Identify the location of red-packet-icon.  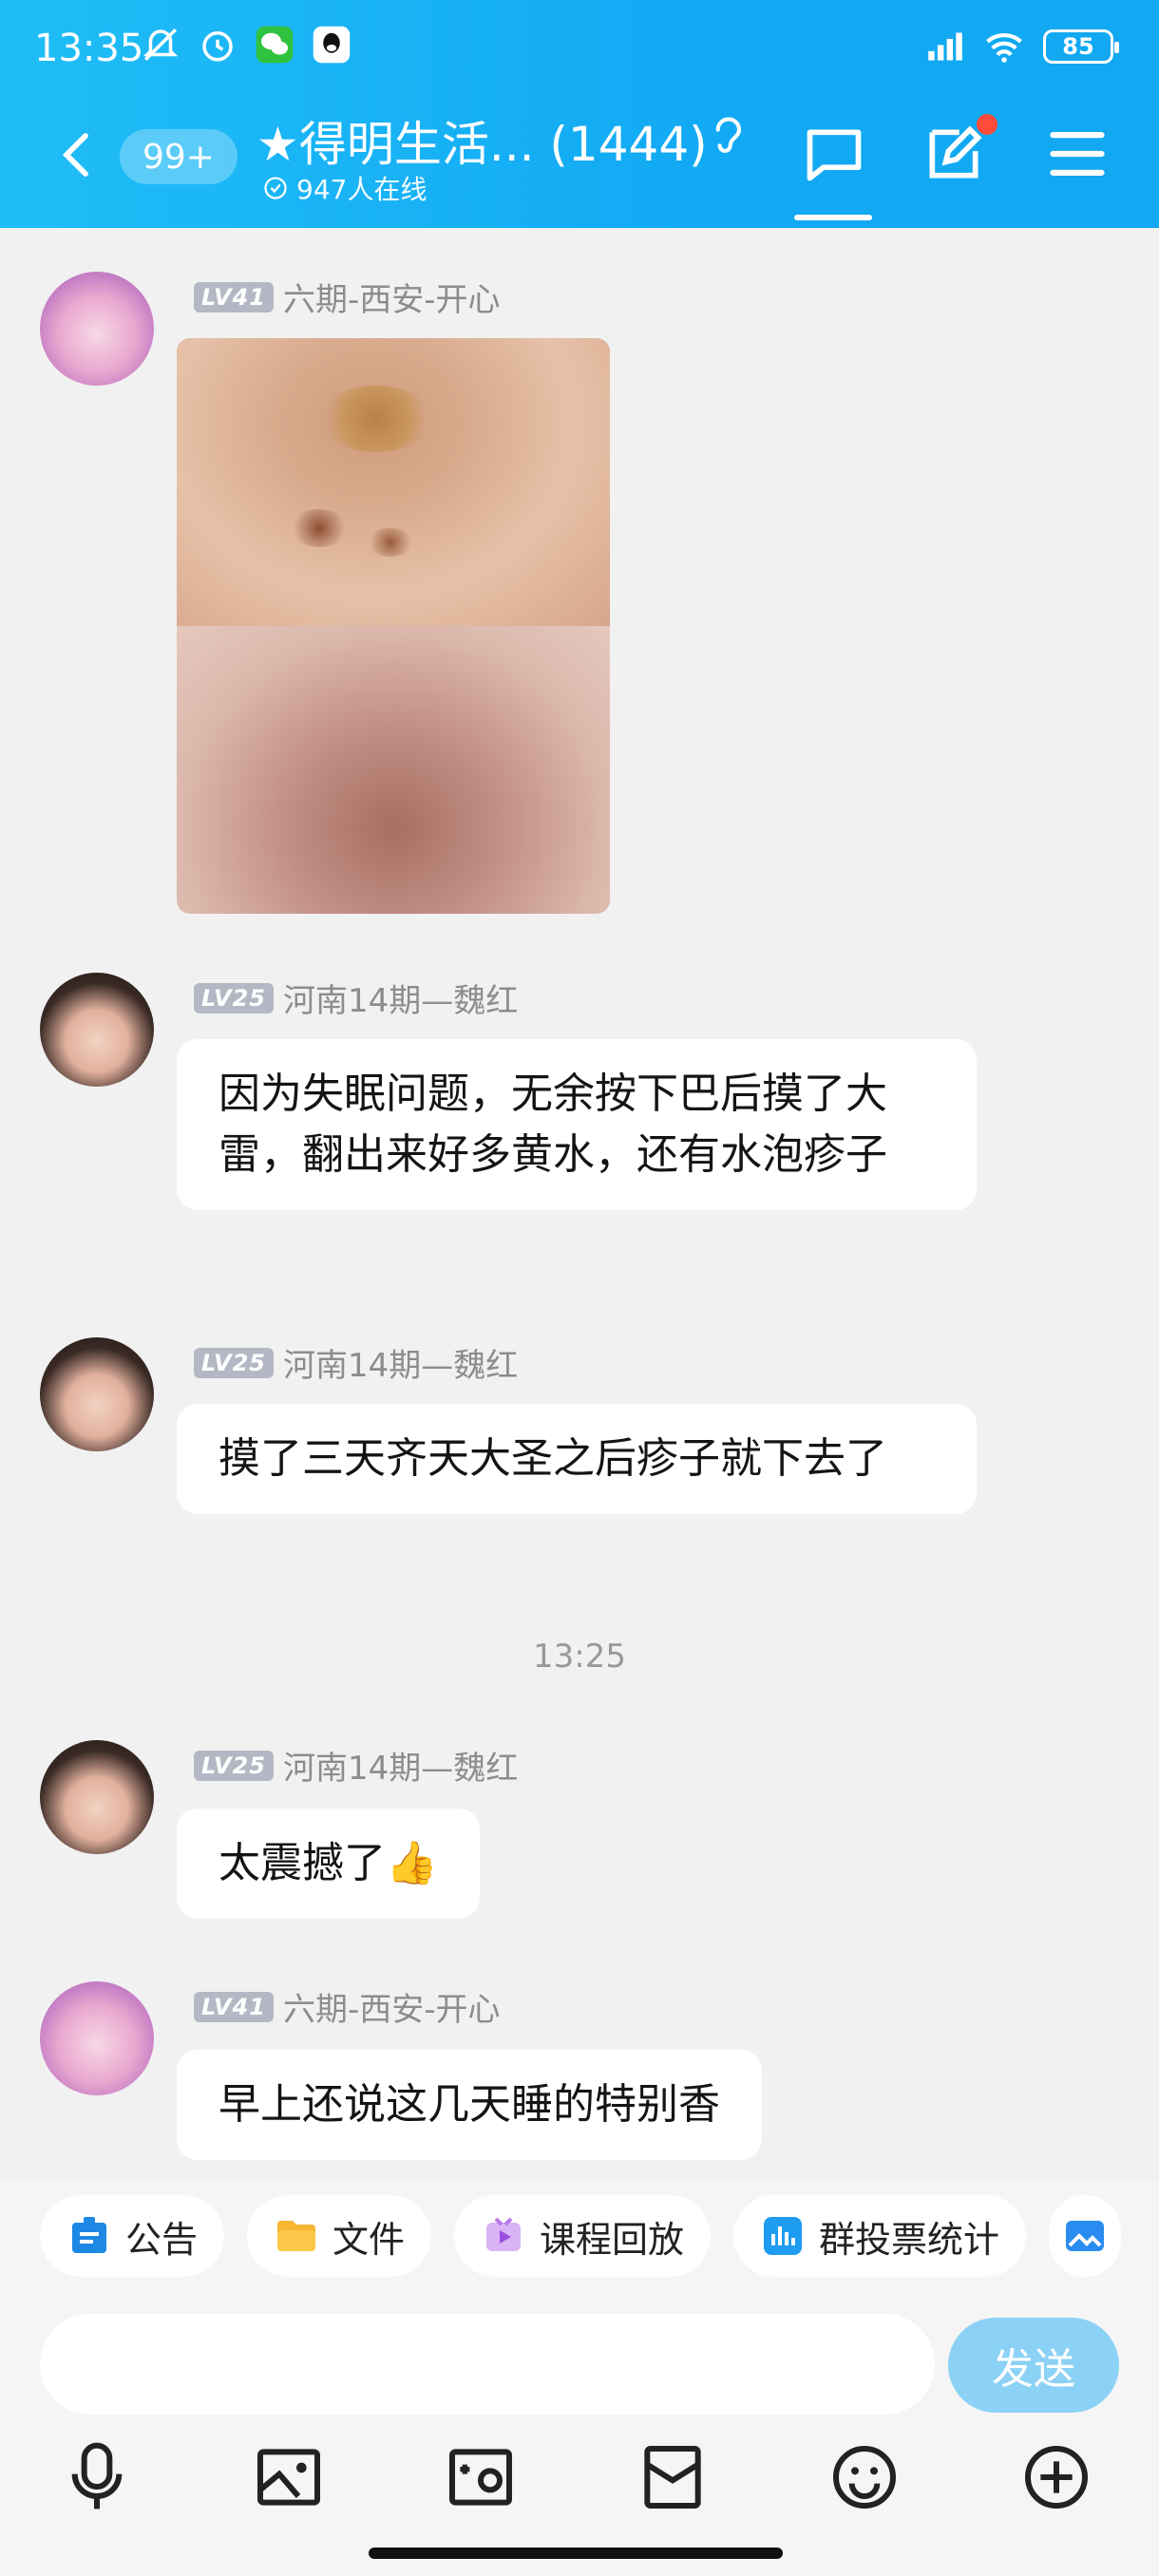
(673, 2477).